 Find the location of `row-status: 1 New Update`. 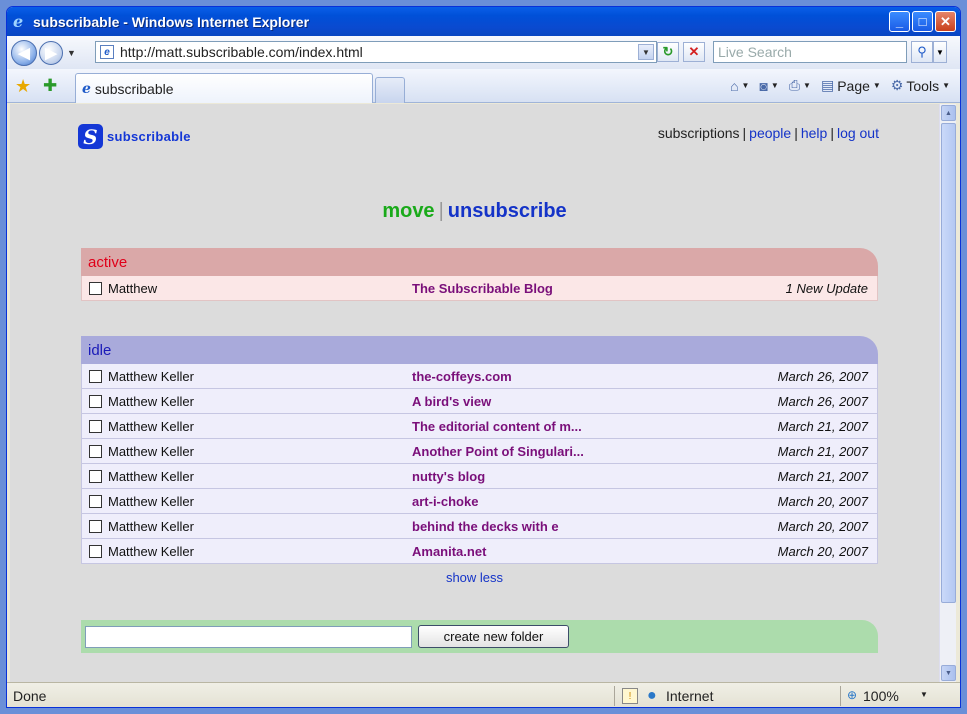

row-status: 1 New Update is located at coordinates (826, 288).